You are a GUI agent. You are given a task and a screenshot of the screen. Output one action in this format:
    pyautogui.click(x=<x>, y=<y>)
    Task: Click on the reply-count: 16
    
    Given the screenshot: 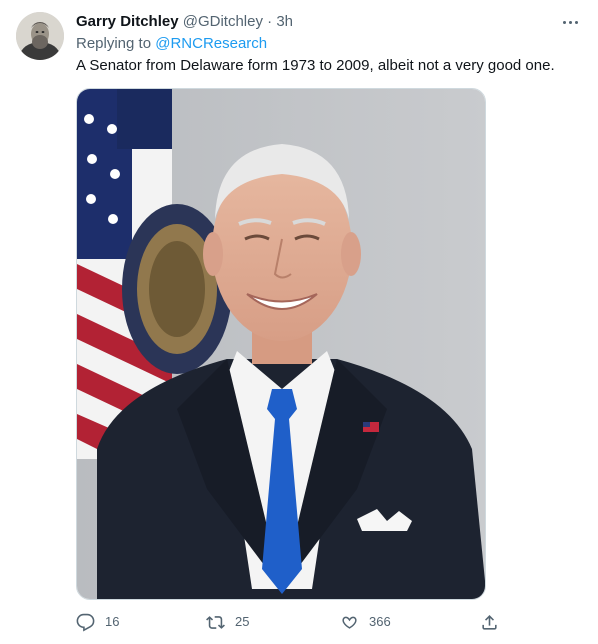 What is the action you would take?
    pyautogui.click(x=112, y=621)
    